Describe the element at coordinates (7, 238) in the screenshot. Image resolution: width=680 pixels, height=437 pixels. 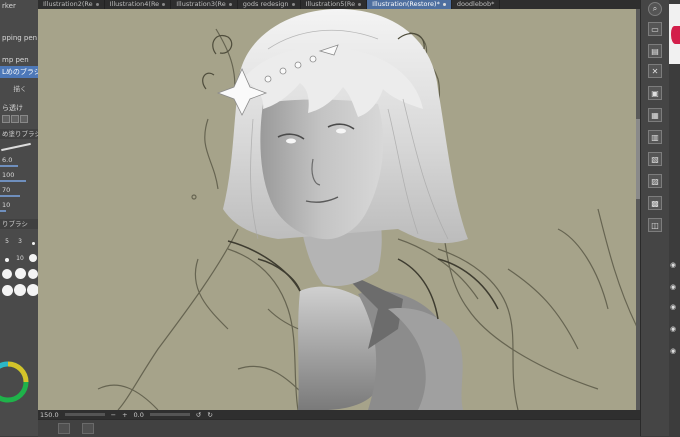
I see `brush-size-cell: 5` at that location.